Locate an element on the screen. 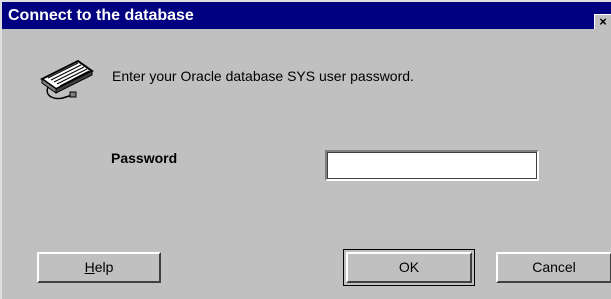  keyboard-icon is located at coordinates (67, 79).